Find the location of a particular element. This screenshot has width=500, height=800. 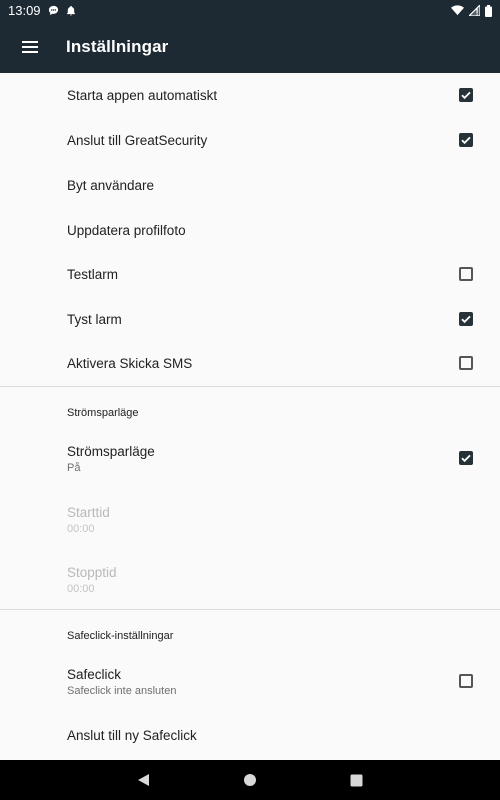

hamburger-menu-button is located at coordinates (30, 47).